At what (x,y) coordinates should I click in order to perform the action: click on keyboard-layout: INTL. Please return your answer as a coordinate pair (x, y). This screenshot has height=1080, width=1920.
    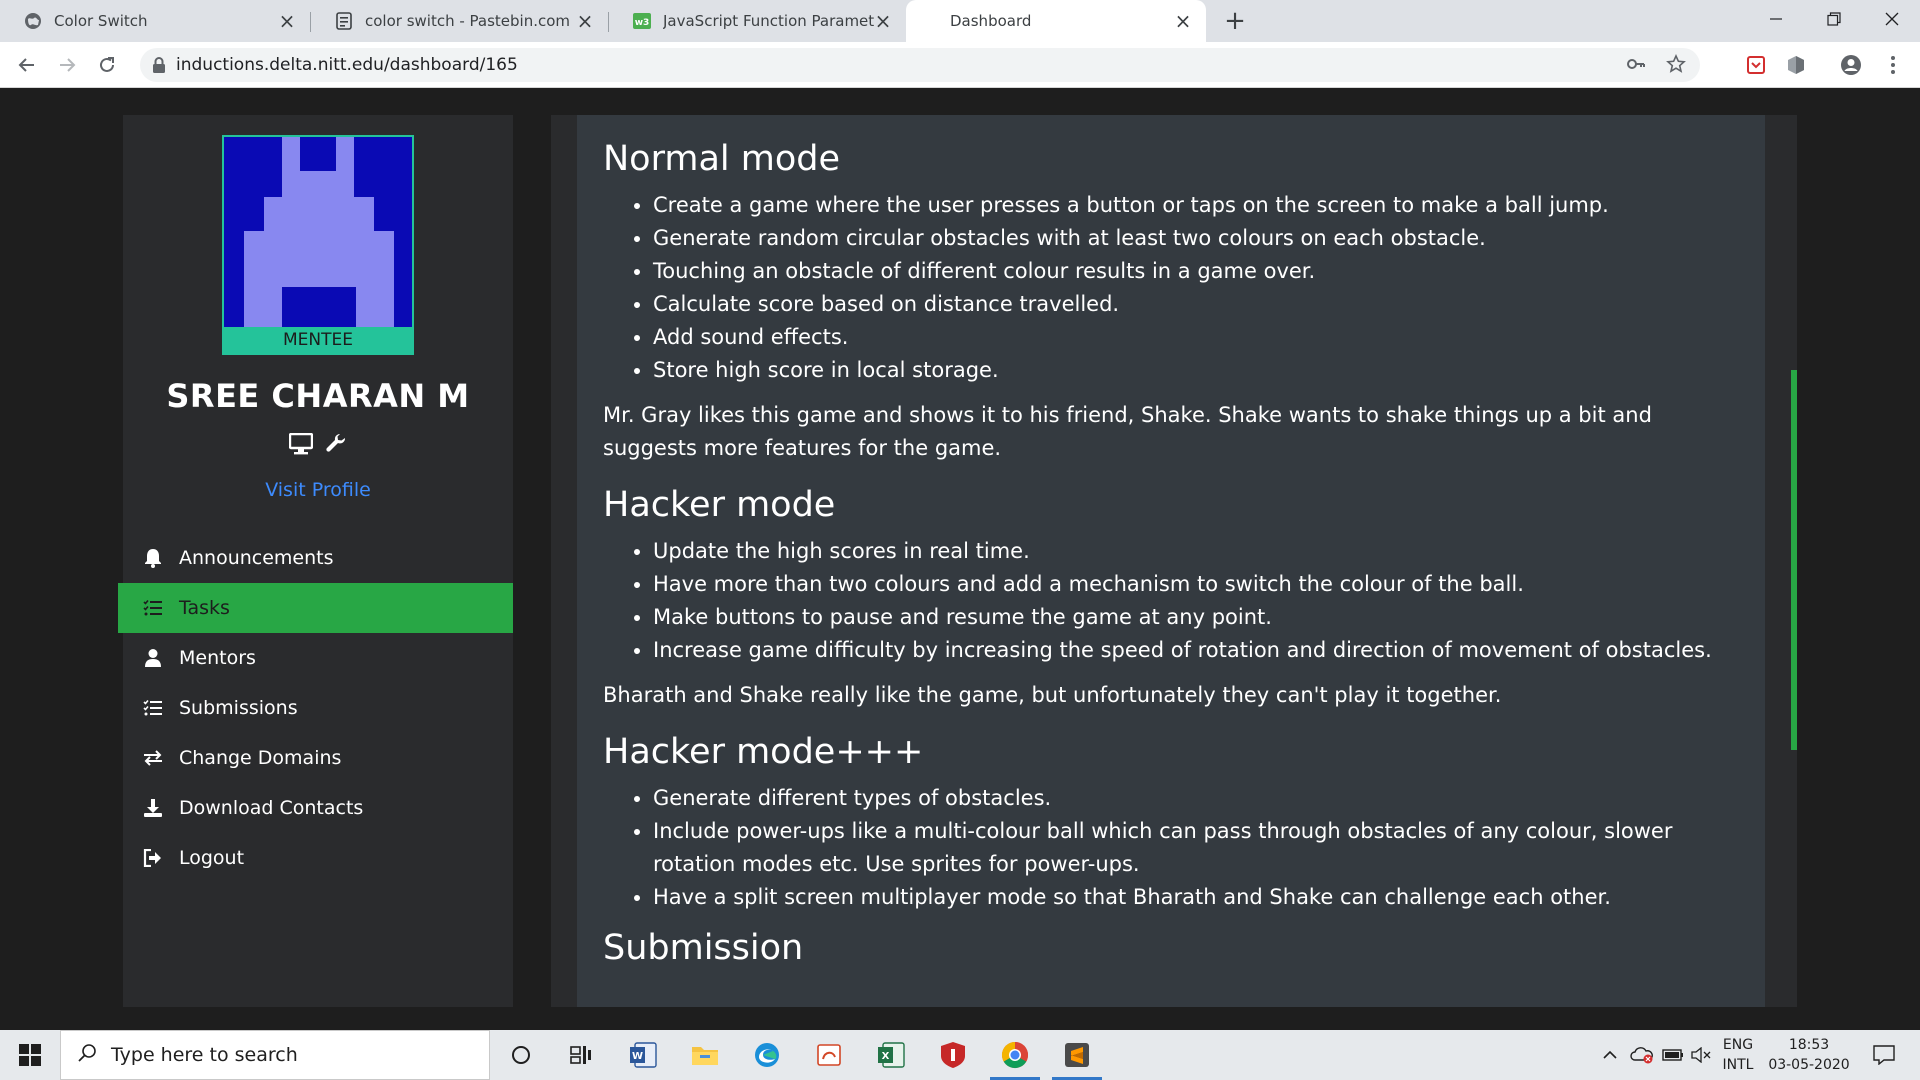
    Looking at the image, I should click on (1738, 1065).